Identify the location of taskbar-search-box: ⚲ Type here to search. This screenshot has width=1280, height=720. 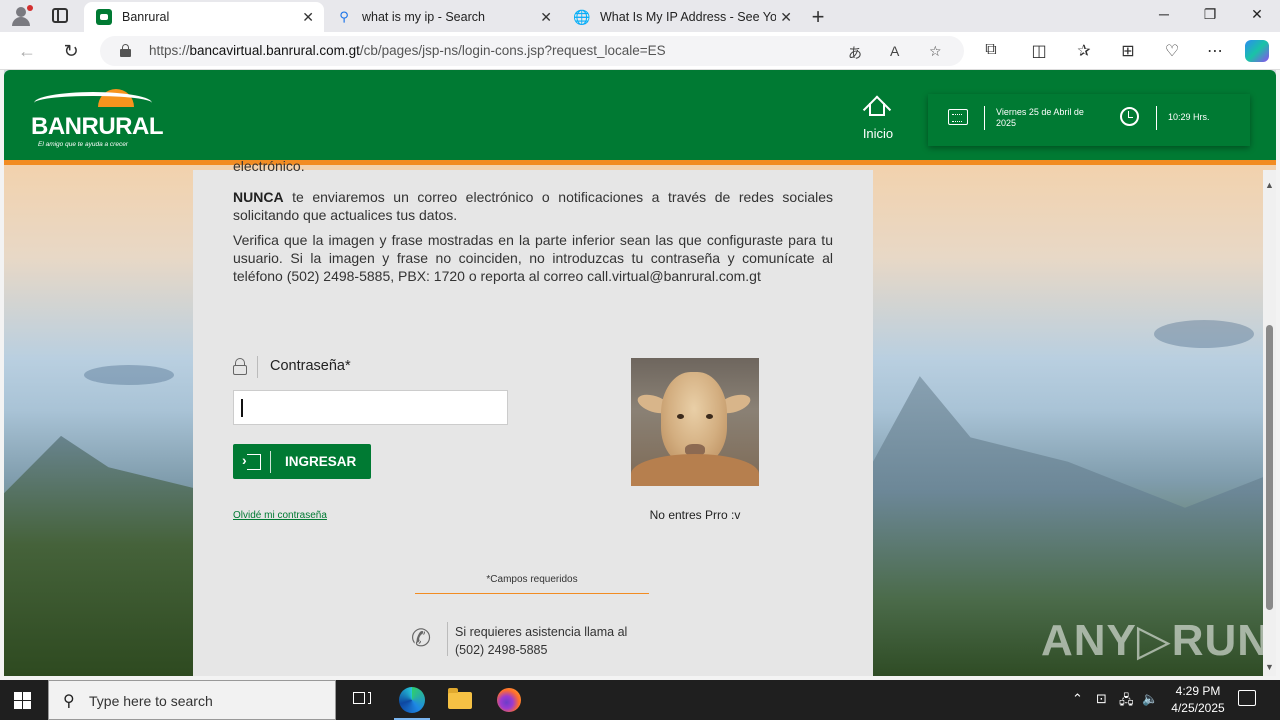
(192, 700).